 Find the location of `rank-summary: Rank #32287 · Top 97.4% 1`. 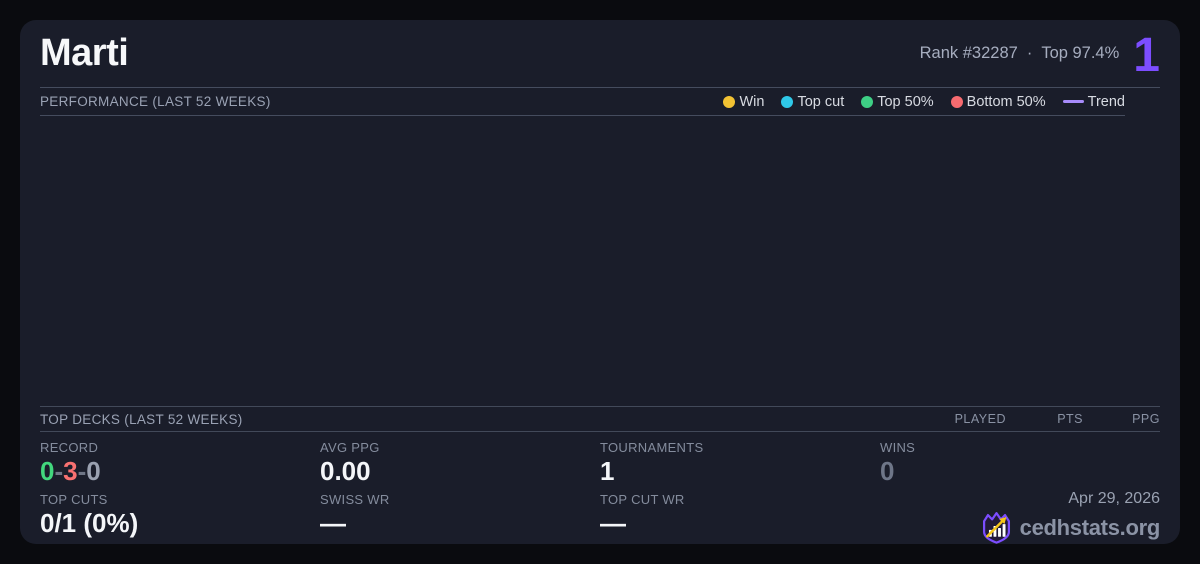

rank-summary: Rank #32287 · Top 97.4% 1 is located at coordinates (1040, 55).